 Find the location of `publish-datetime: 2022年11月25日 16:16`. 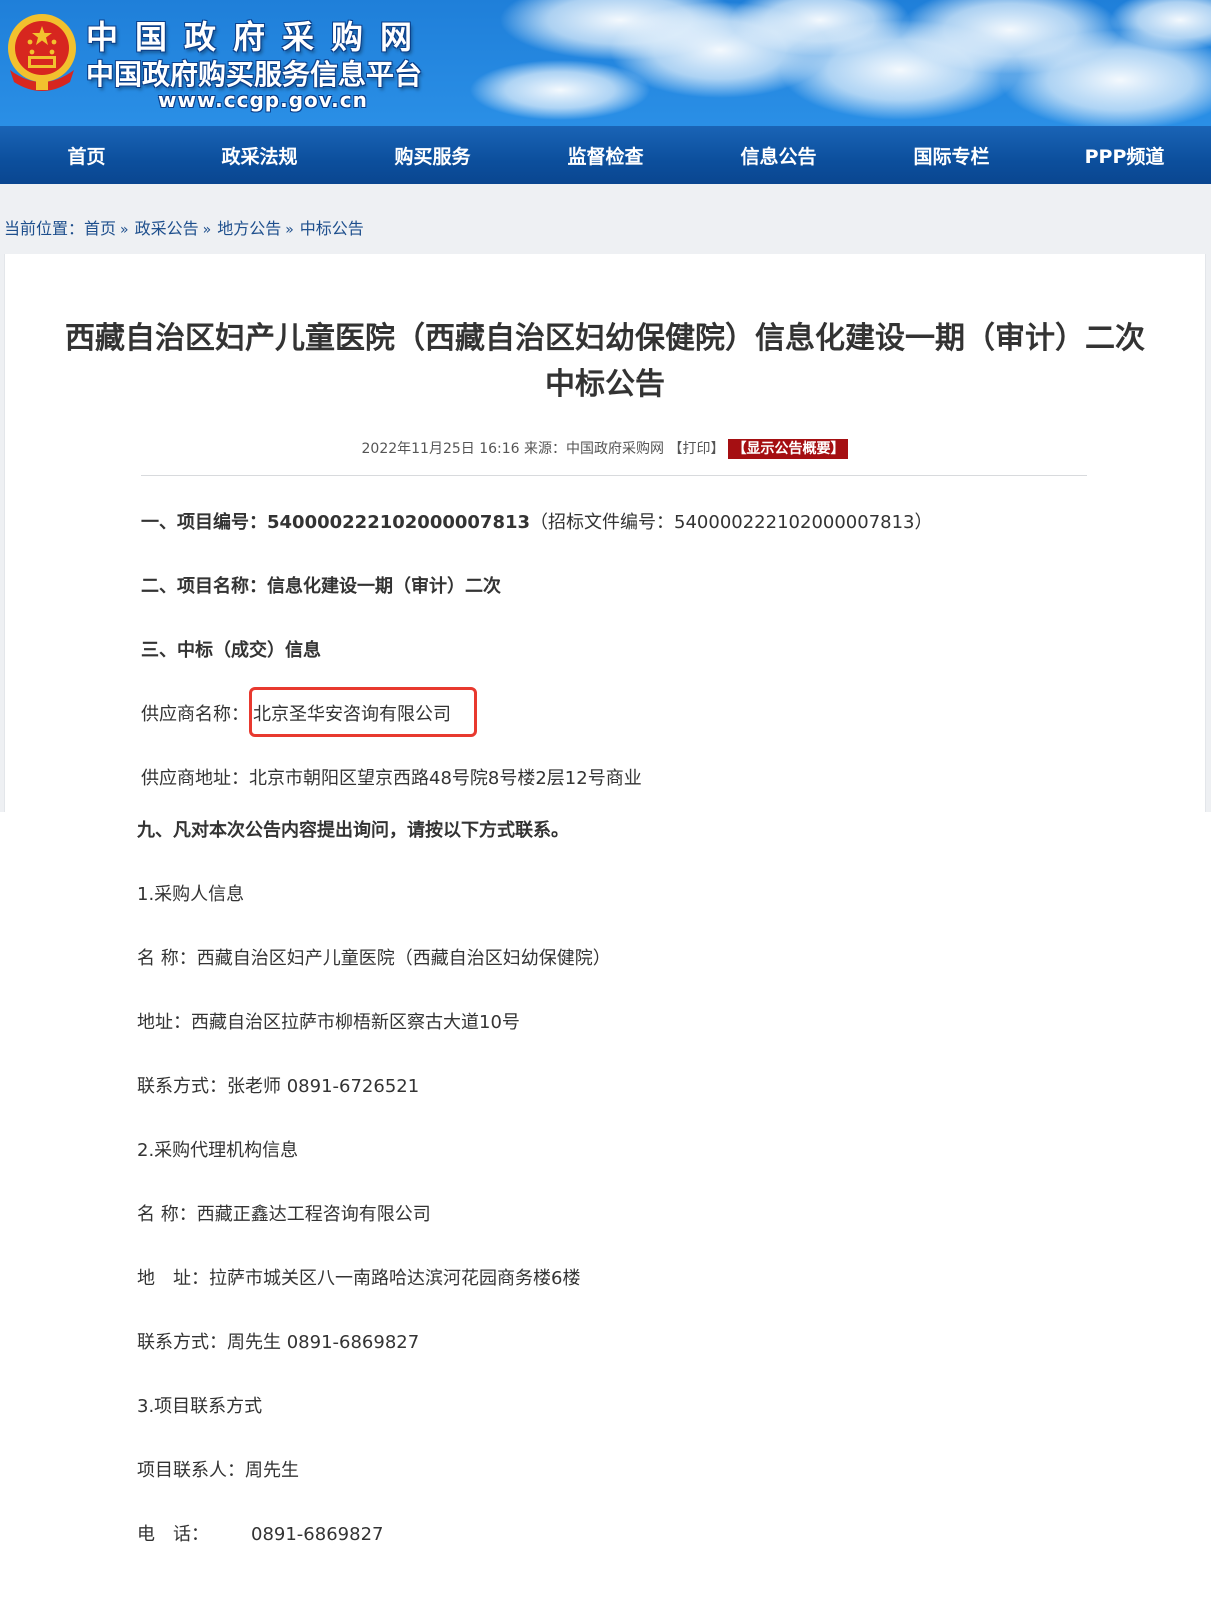

publish-datetime: 2022年11月25日 16:16 is located at coordinates (440, 449).